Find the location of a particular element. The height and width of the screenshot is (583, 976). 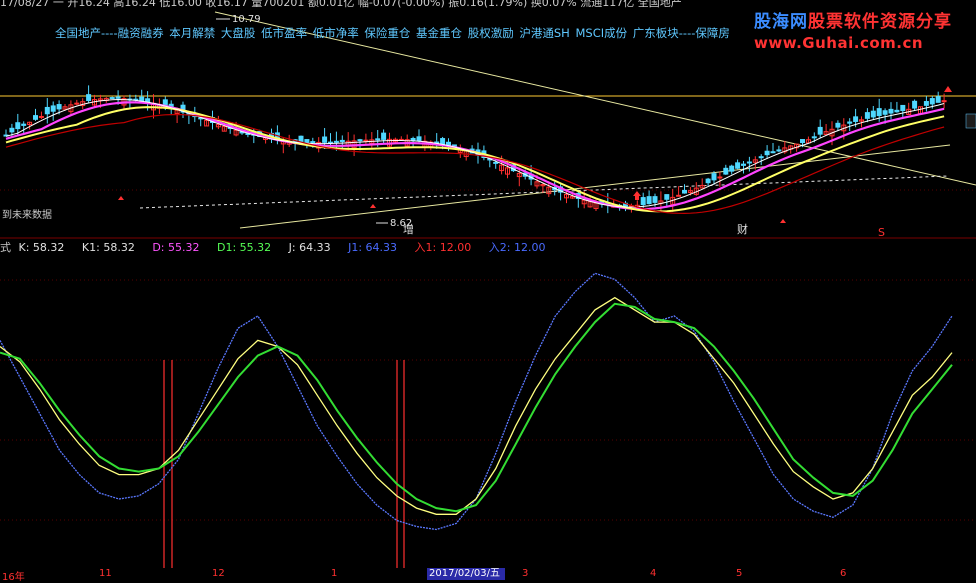

date-tick: 12 is located at coordinates (218, 573).